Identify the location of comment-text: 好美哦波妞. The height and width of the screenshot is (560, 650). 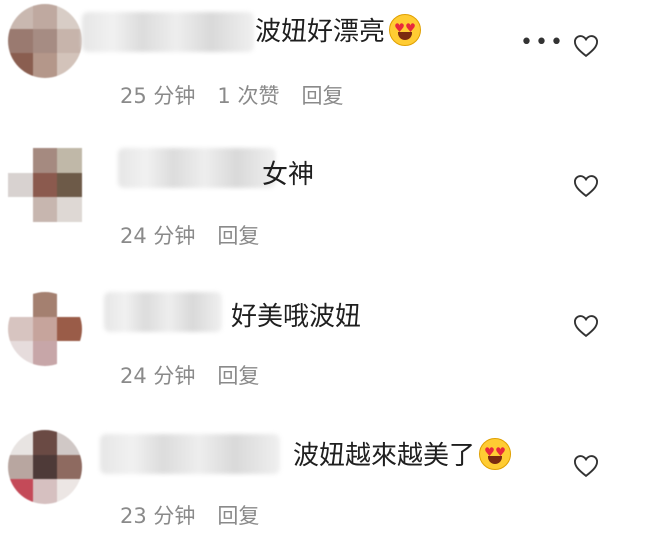
(296, 317).